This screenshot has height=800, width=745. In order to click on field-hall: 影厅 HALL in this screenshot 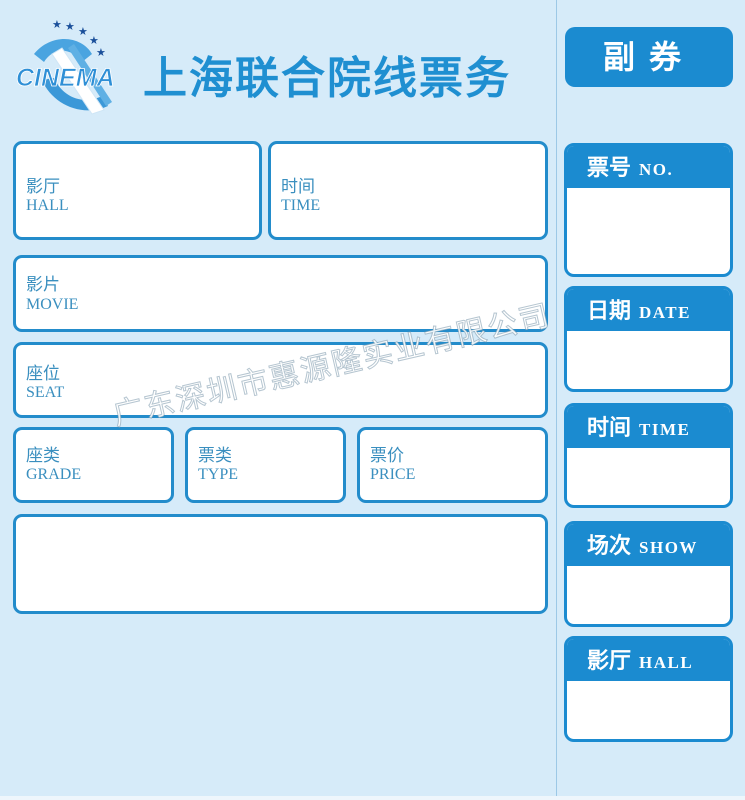, I will do `click(137, 190)`.